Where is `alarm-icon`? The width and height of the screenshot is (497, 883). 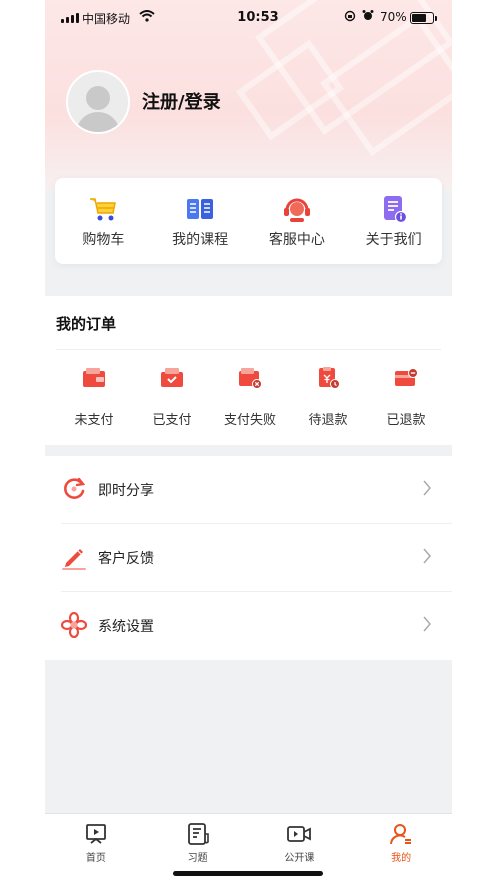 alarm-icon is located at coordinates (368, 16).